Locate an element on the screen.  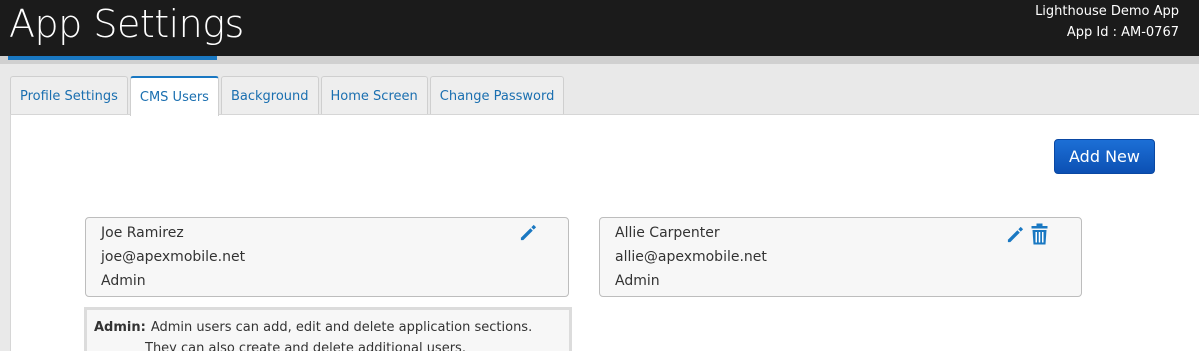
title-underline is located at coordinates (112, 58).